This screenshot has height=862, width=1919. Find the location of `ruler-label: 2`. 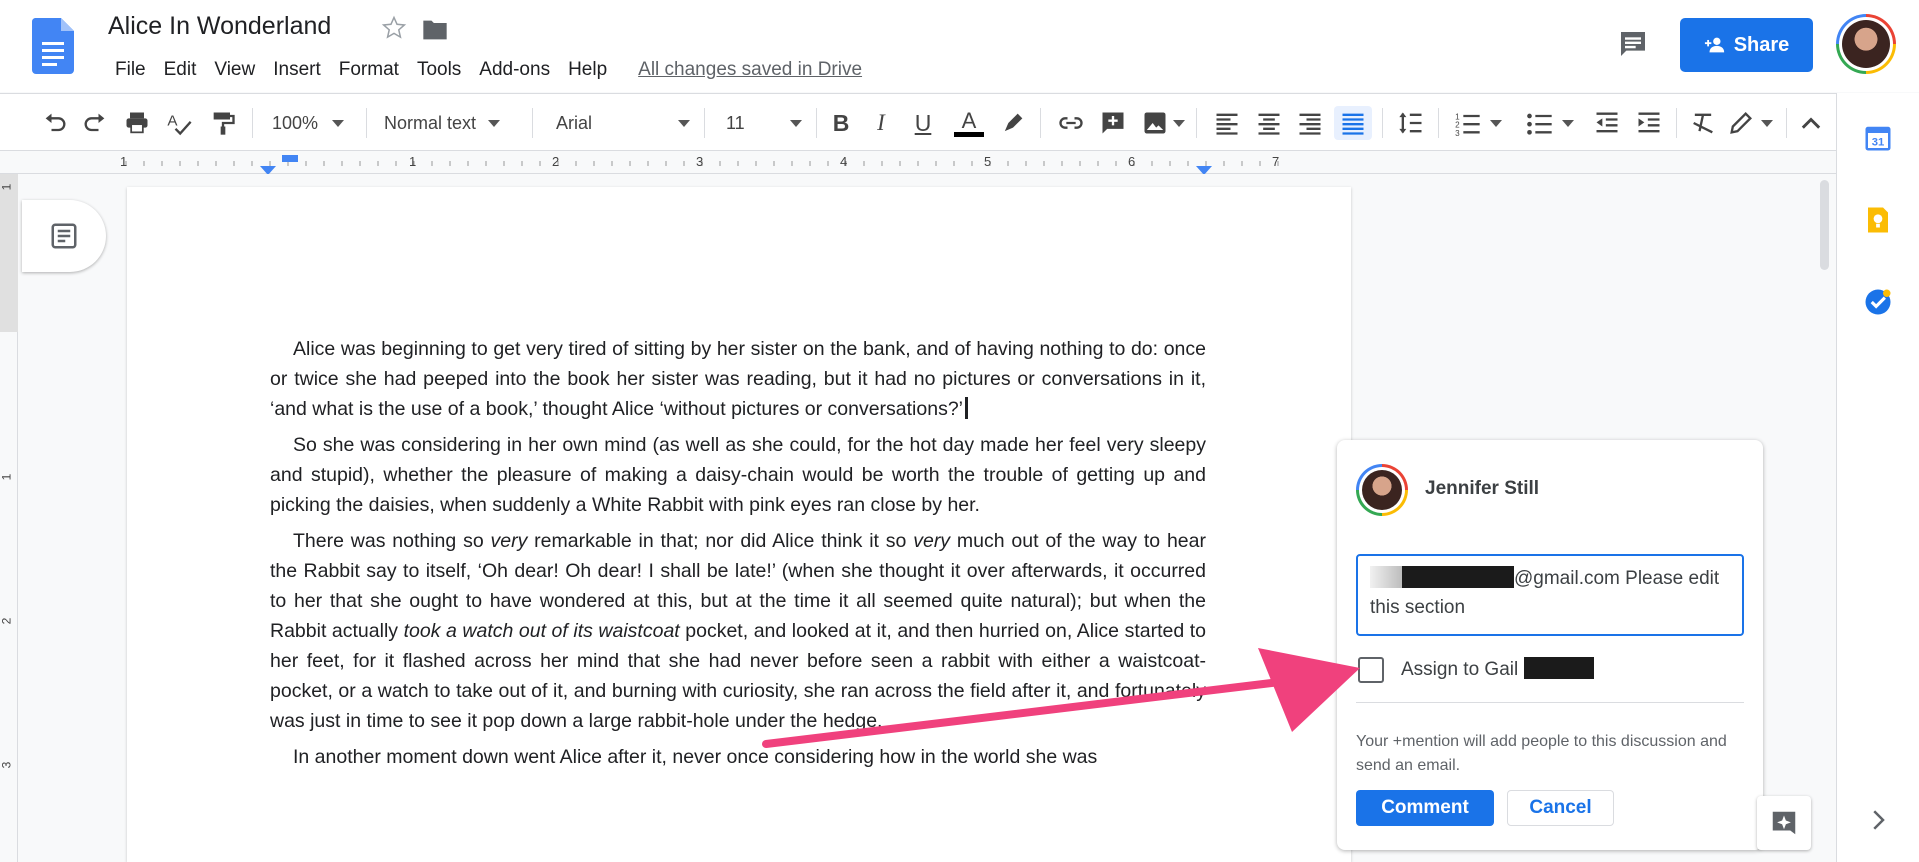

ruler-label: 2 is located at coordinates (556, 161).